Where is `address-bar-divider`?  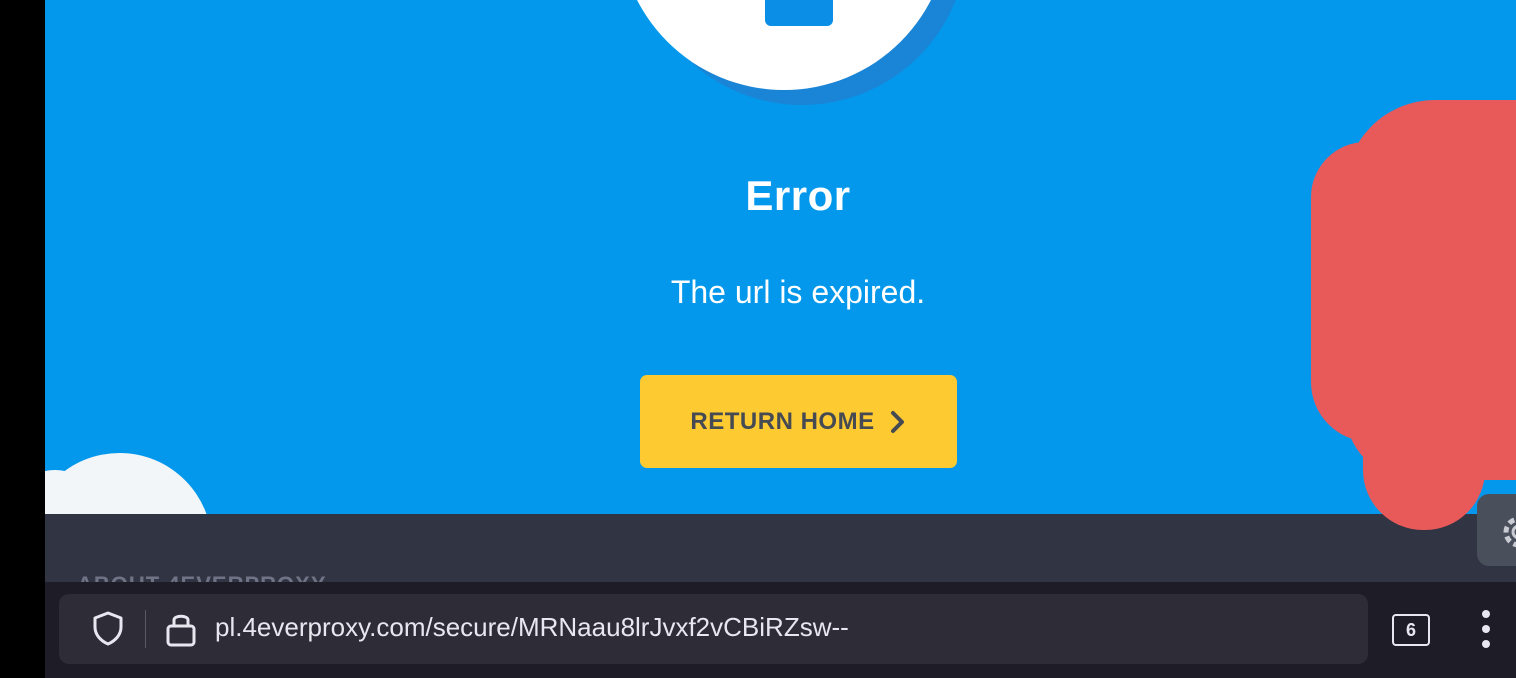 address-bar-divider is located at coordinates (145, 629).